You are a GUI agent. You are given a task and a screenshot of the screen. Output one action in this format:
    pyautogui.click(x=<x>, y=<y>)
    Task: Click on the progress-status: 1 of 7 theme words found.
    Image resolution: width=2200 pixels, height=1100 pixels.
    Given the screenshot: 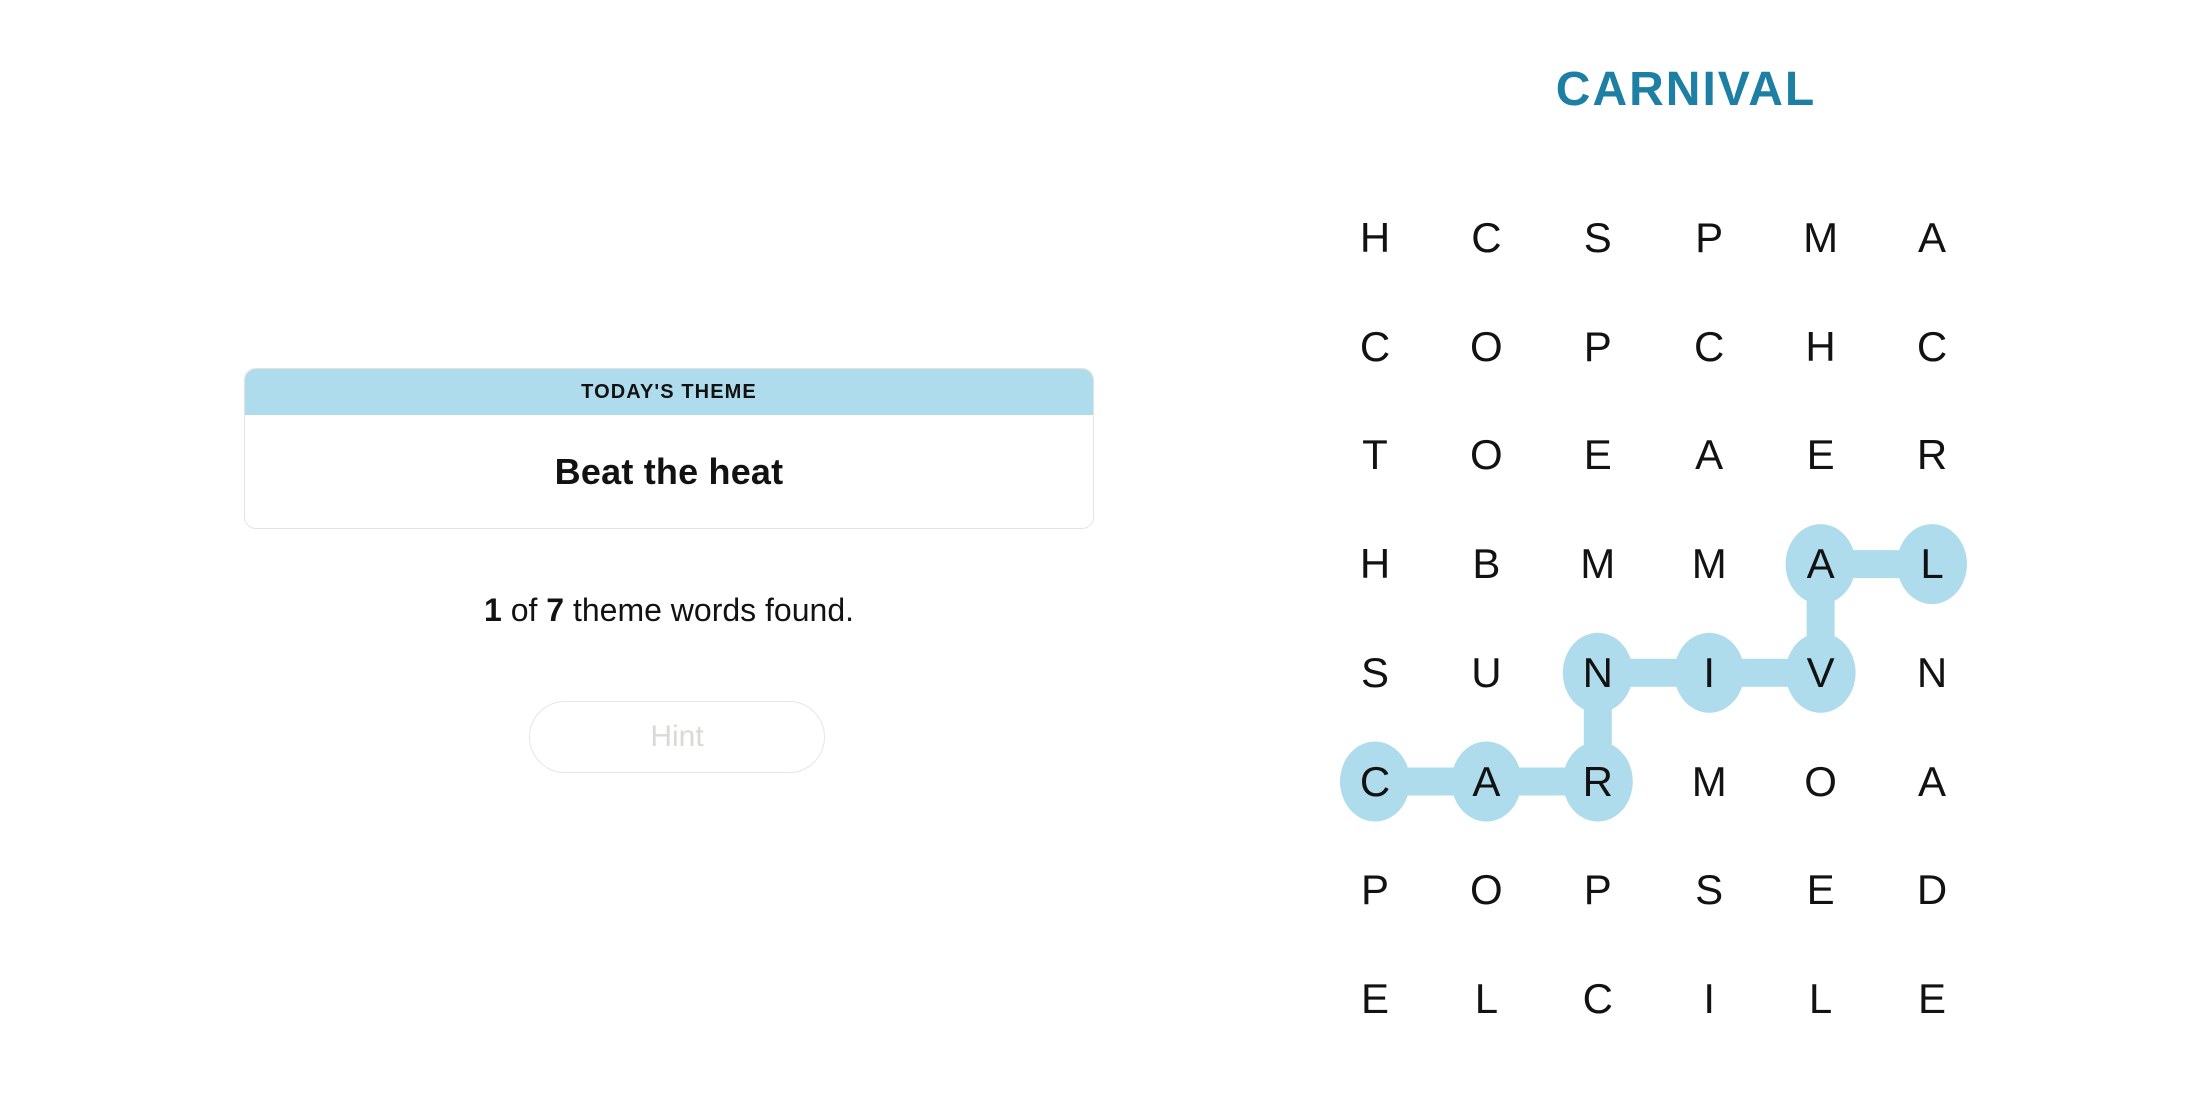 What is the action you would take?
    pyautogui.click(x=669, y=610)
    